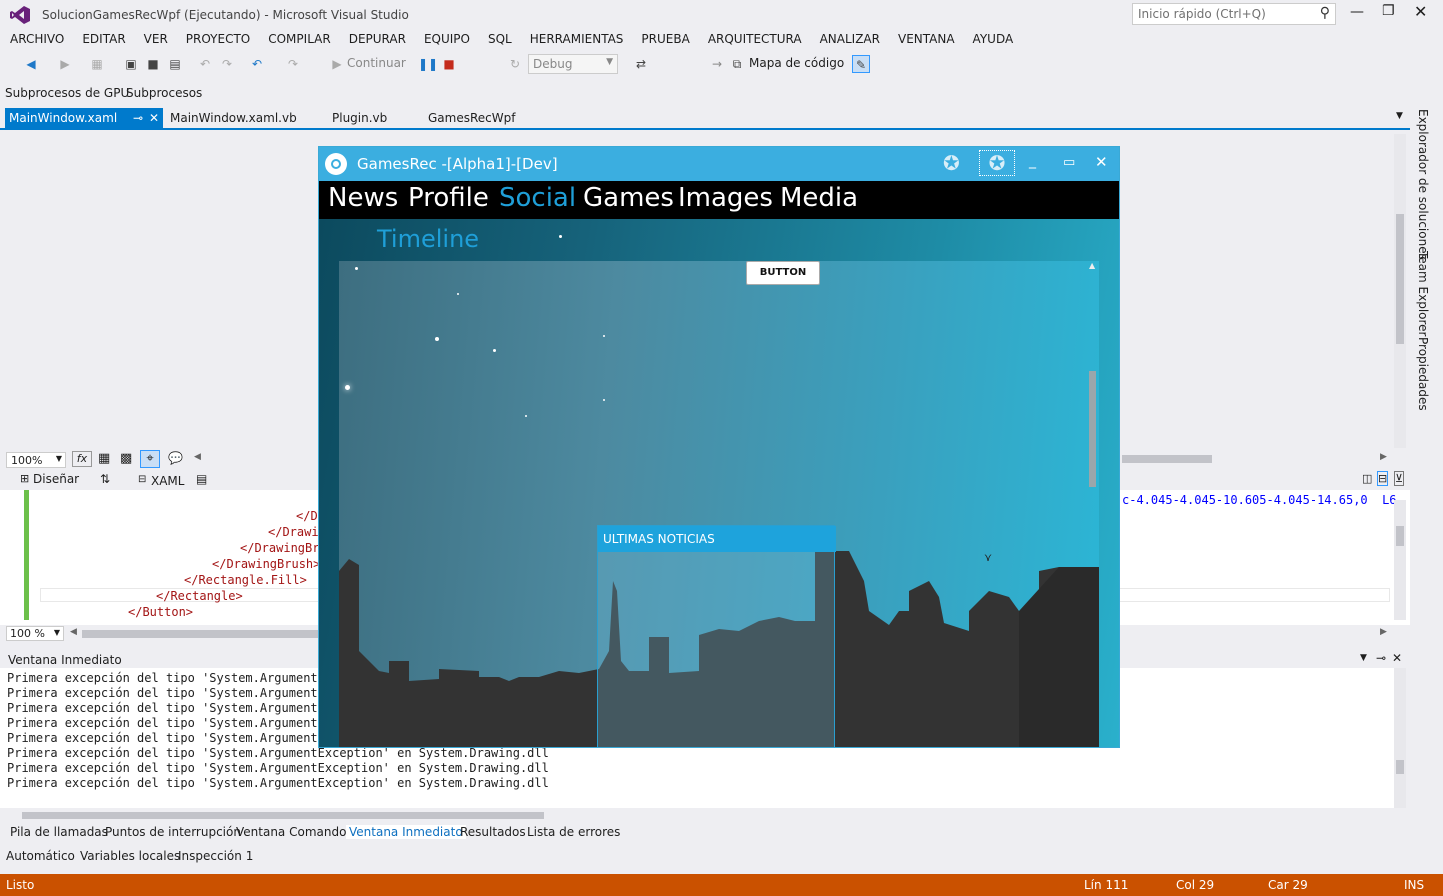 The image size is (1443, 896). I want to click on tab-mainwindow-xaml: MainWindow.xaml ⊸ ✕, so click(84, 118).